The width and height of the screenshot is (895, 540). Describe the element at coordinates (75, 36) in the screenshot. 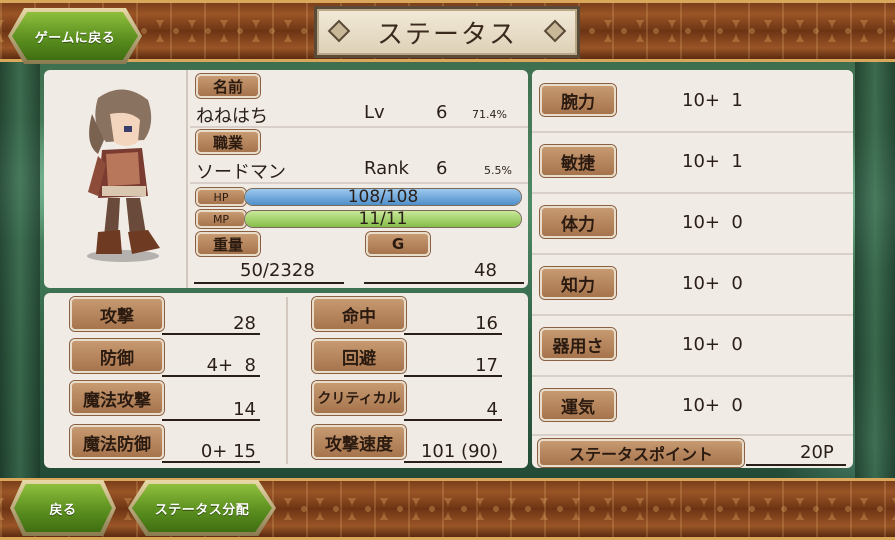

I see `back-to-game-button: ゲームに戻る` at that location.